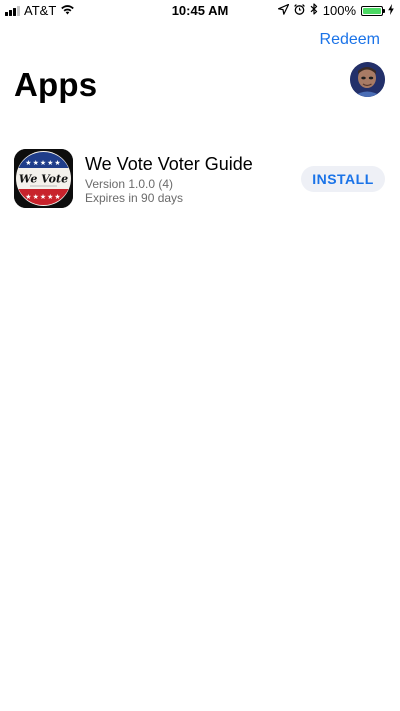  Describe the element at coordinates (367, 79) in the screenshot. I see `account-avatar` at that location.